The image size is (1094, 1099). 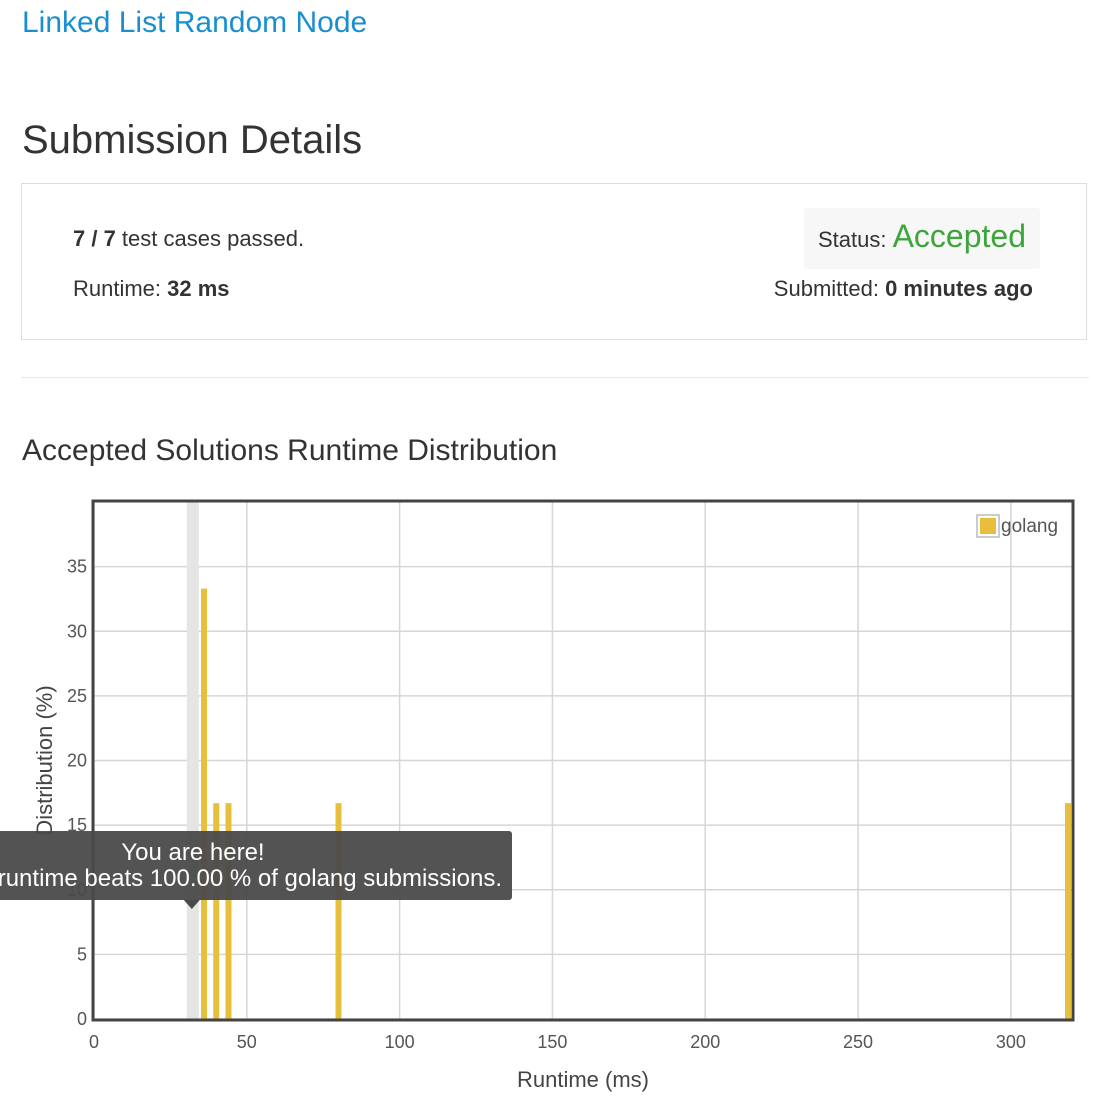 What do you see at coordinates (77, 696) in the screenshot?
I see `y-tick-label: 25` at bounding box center [77, 696].